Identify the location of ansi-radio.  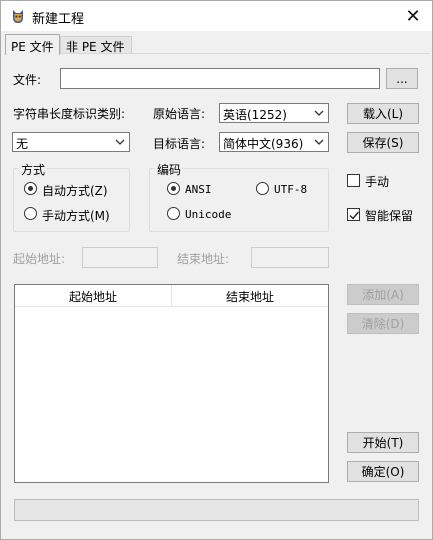
(173, 188).